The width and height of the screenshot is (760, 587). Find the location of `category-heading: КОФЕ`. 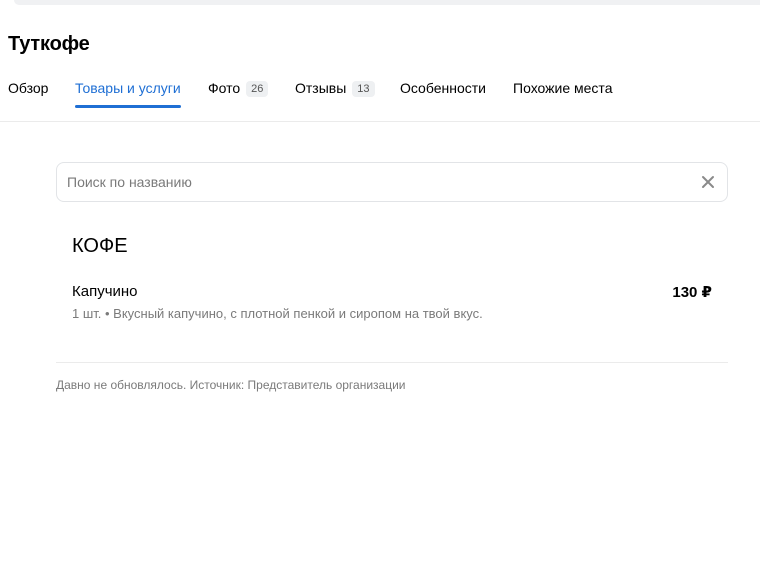

category-heading: КОФЕ is located at coordinates (100, 246).